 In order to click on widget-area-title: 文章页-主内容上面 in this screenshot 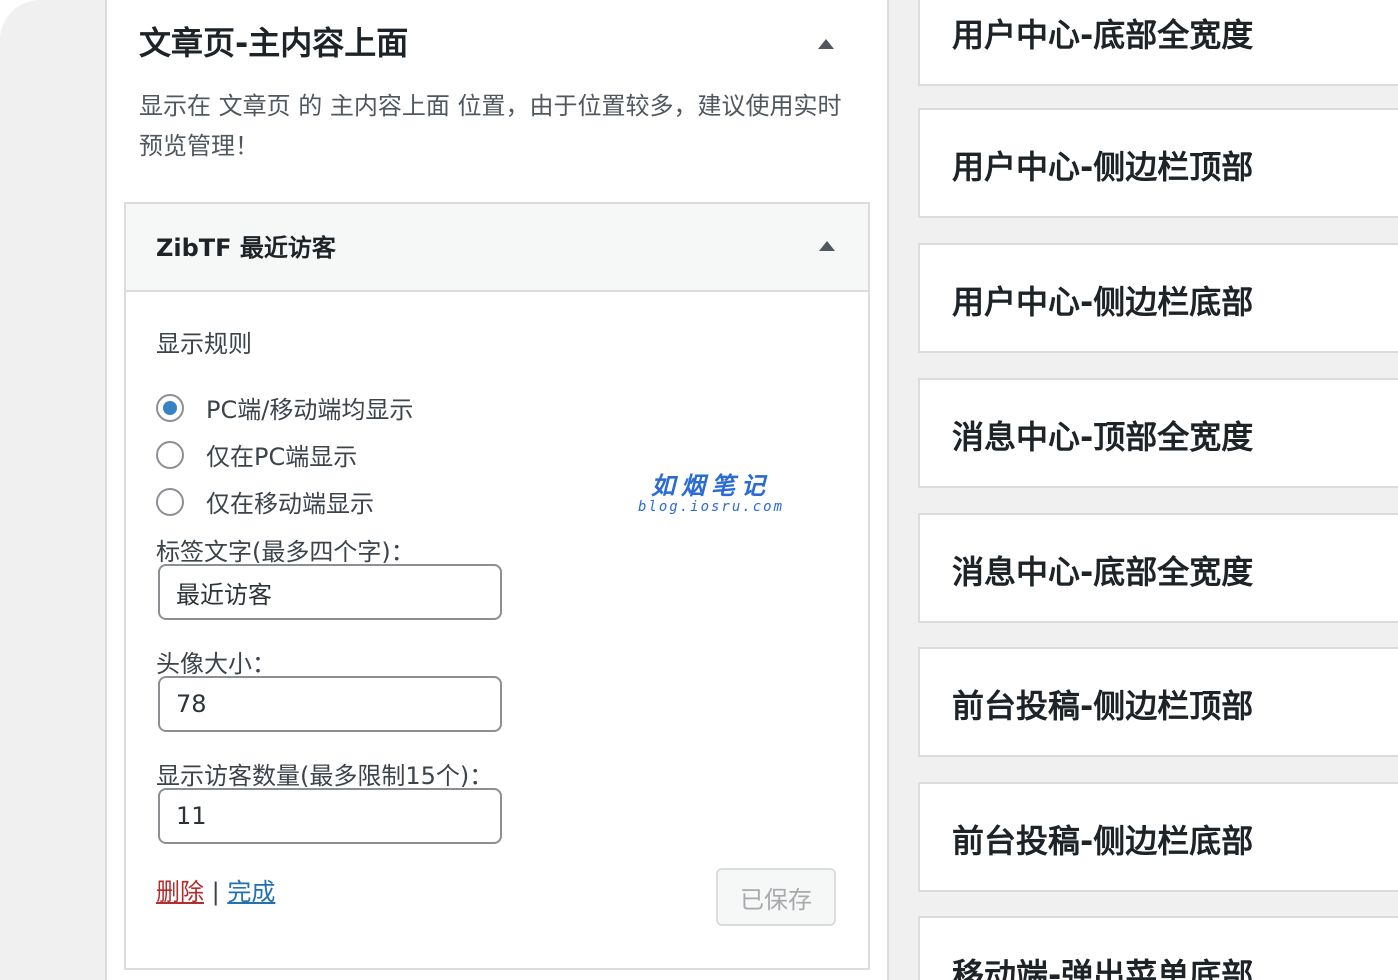, I will do `click(273, 41)`.